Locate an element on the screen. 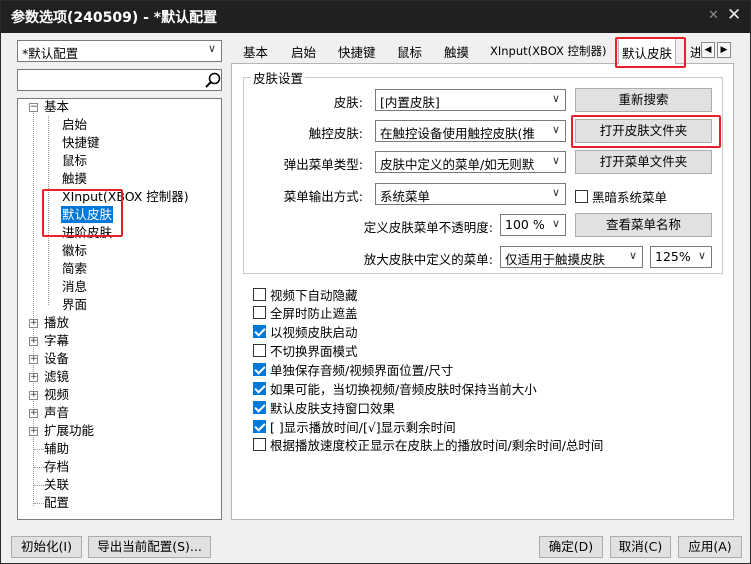 The image size is (751, 564). option-row: 以视频皮肤启动 is located at coordinates (305, 331).